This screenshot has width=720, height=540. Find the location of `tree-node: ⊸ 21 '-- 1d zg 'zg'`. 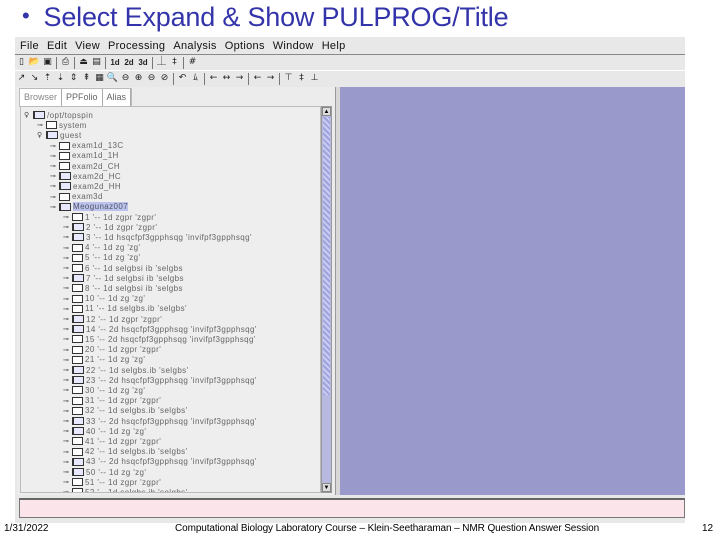

tree-node: ⊸ 21 '-- 1d zg 'zg' is located at coordinates (104, 360).